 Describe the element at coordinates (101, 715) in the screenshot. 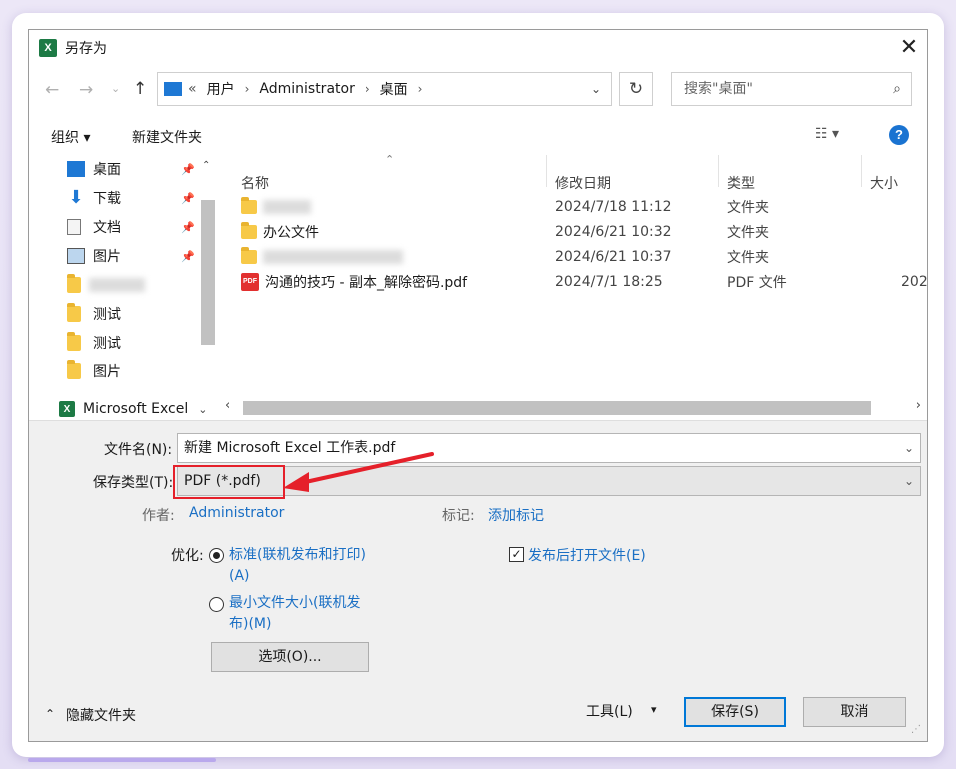

I see `hide-folders-button: 隐藏文件夹` at that location.